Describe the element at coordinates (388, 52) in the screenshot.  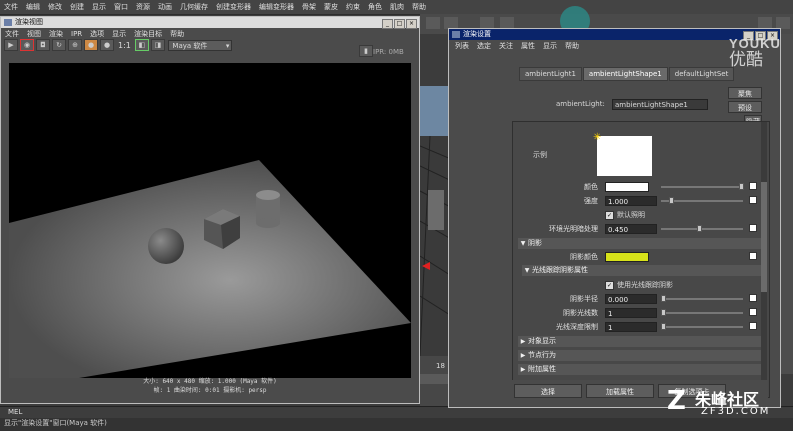
I see `ipr-memory: IPR: 0MB` at that location.